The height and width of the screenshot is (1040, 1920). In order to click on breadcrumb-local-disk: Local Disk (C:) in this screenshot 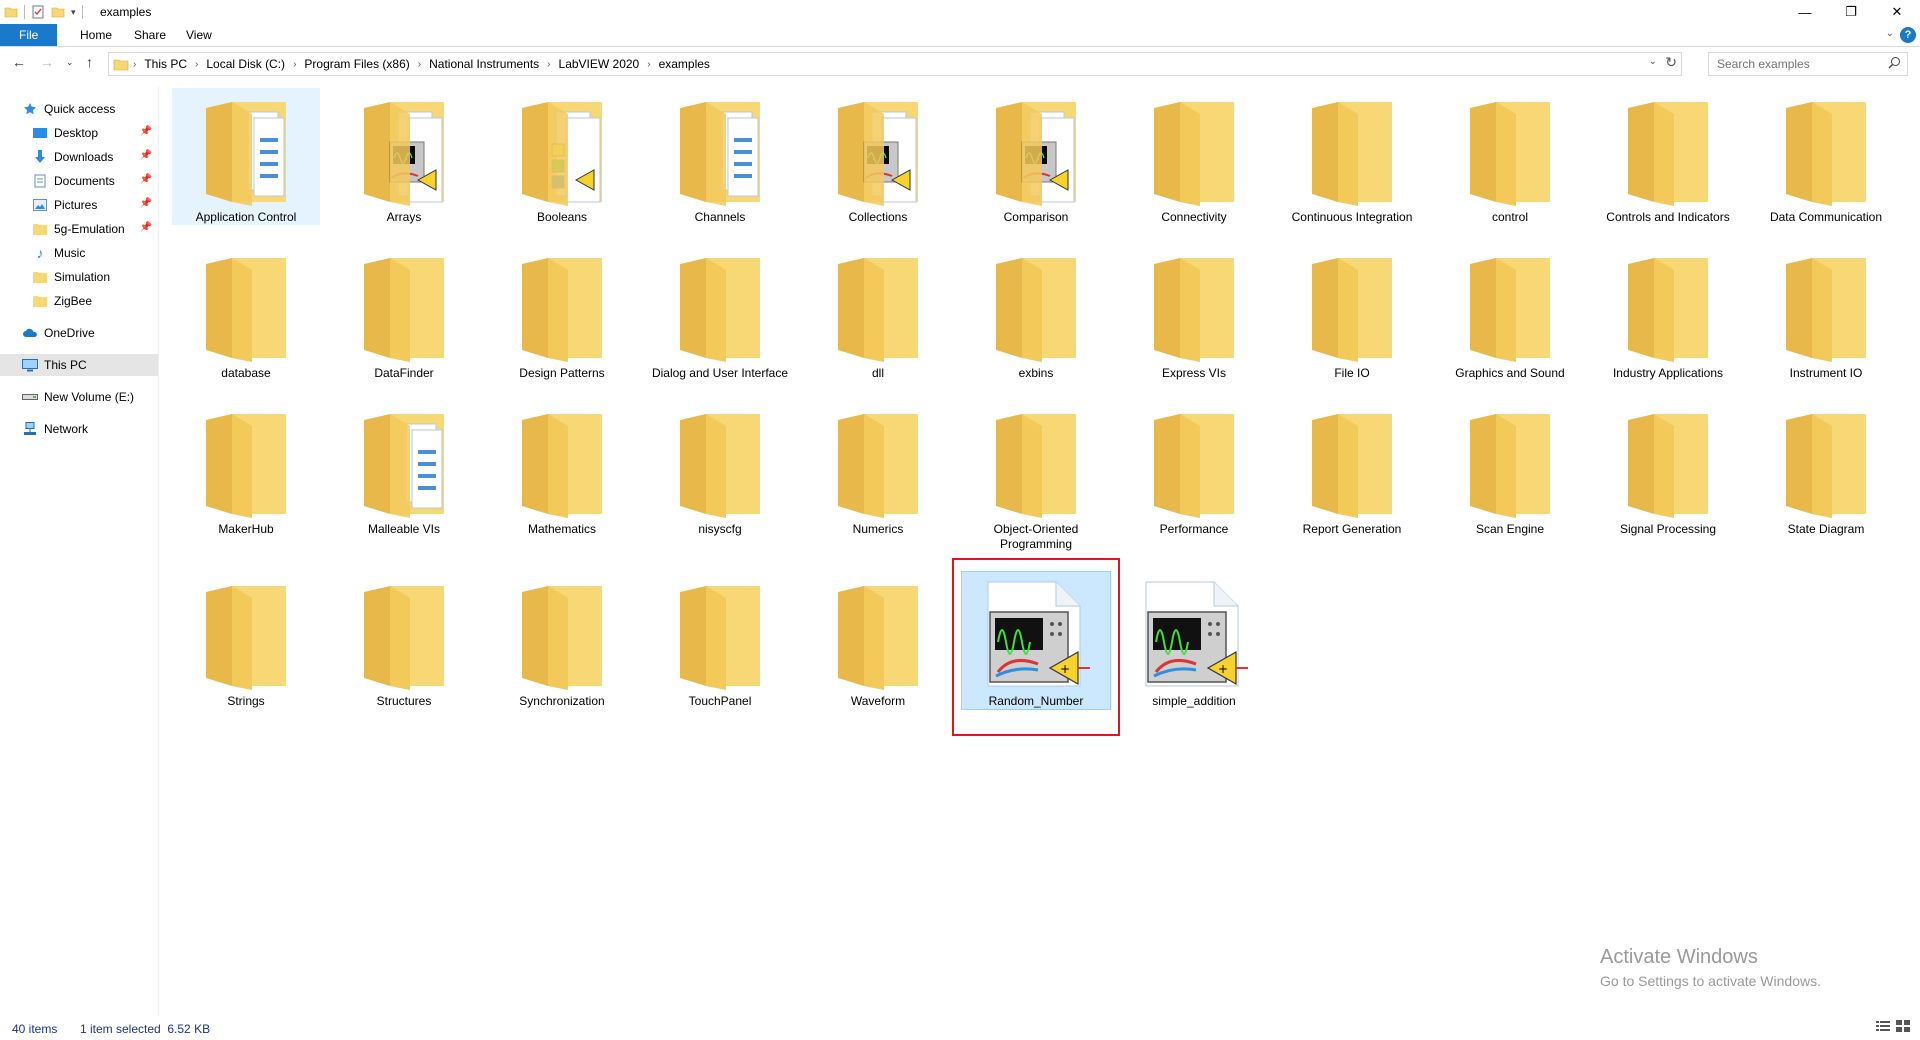, I will do `click(245, 64)`.